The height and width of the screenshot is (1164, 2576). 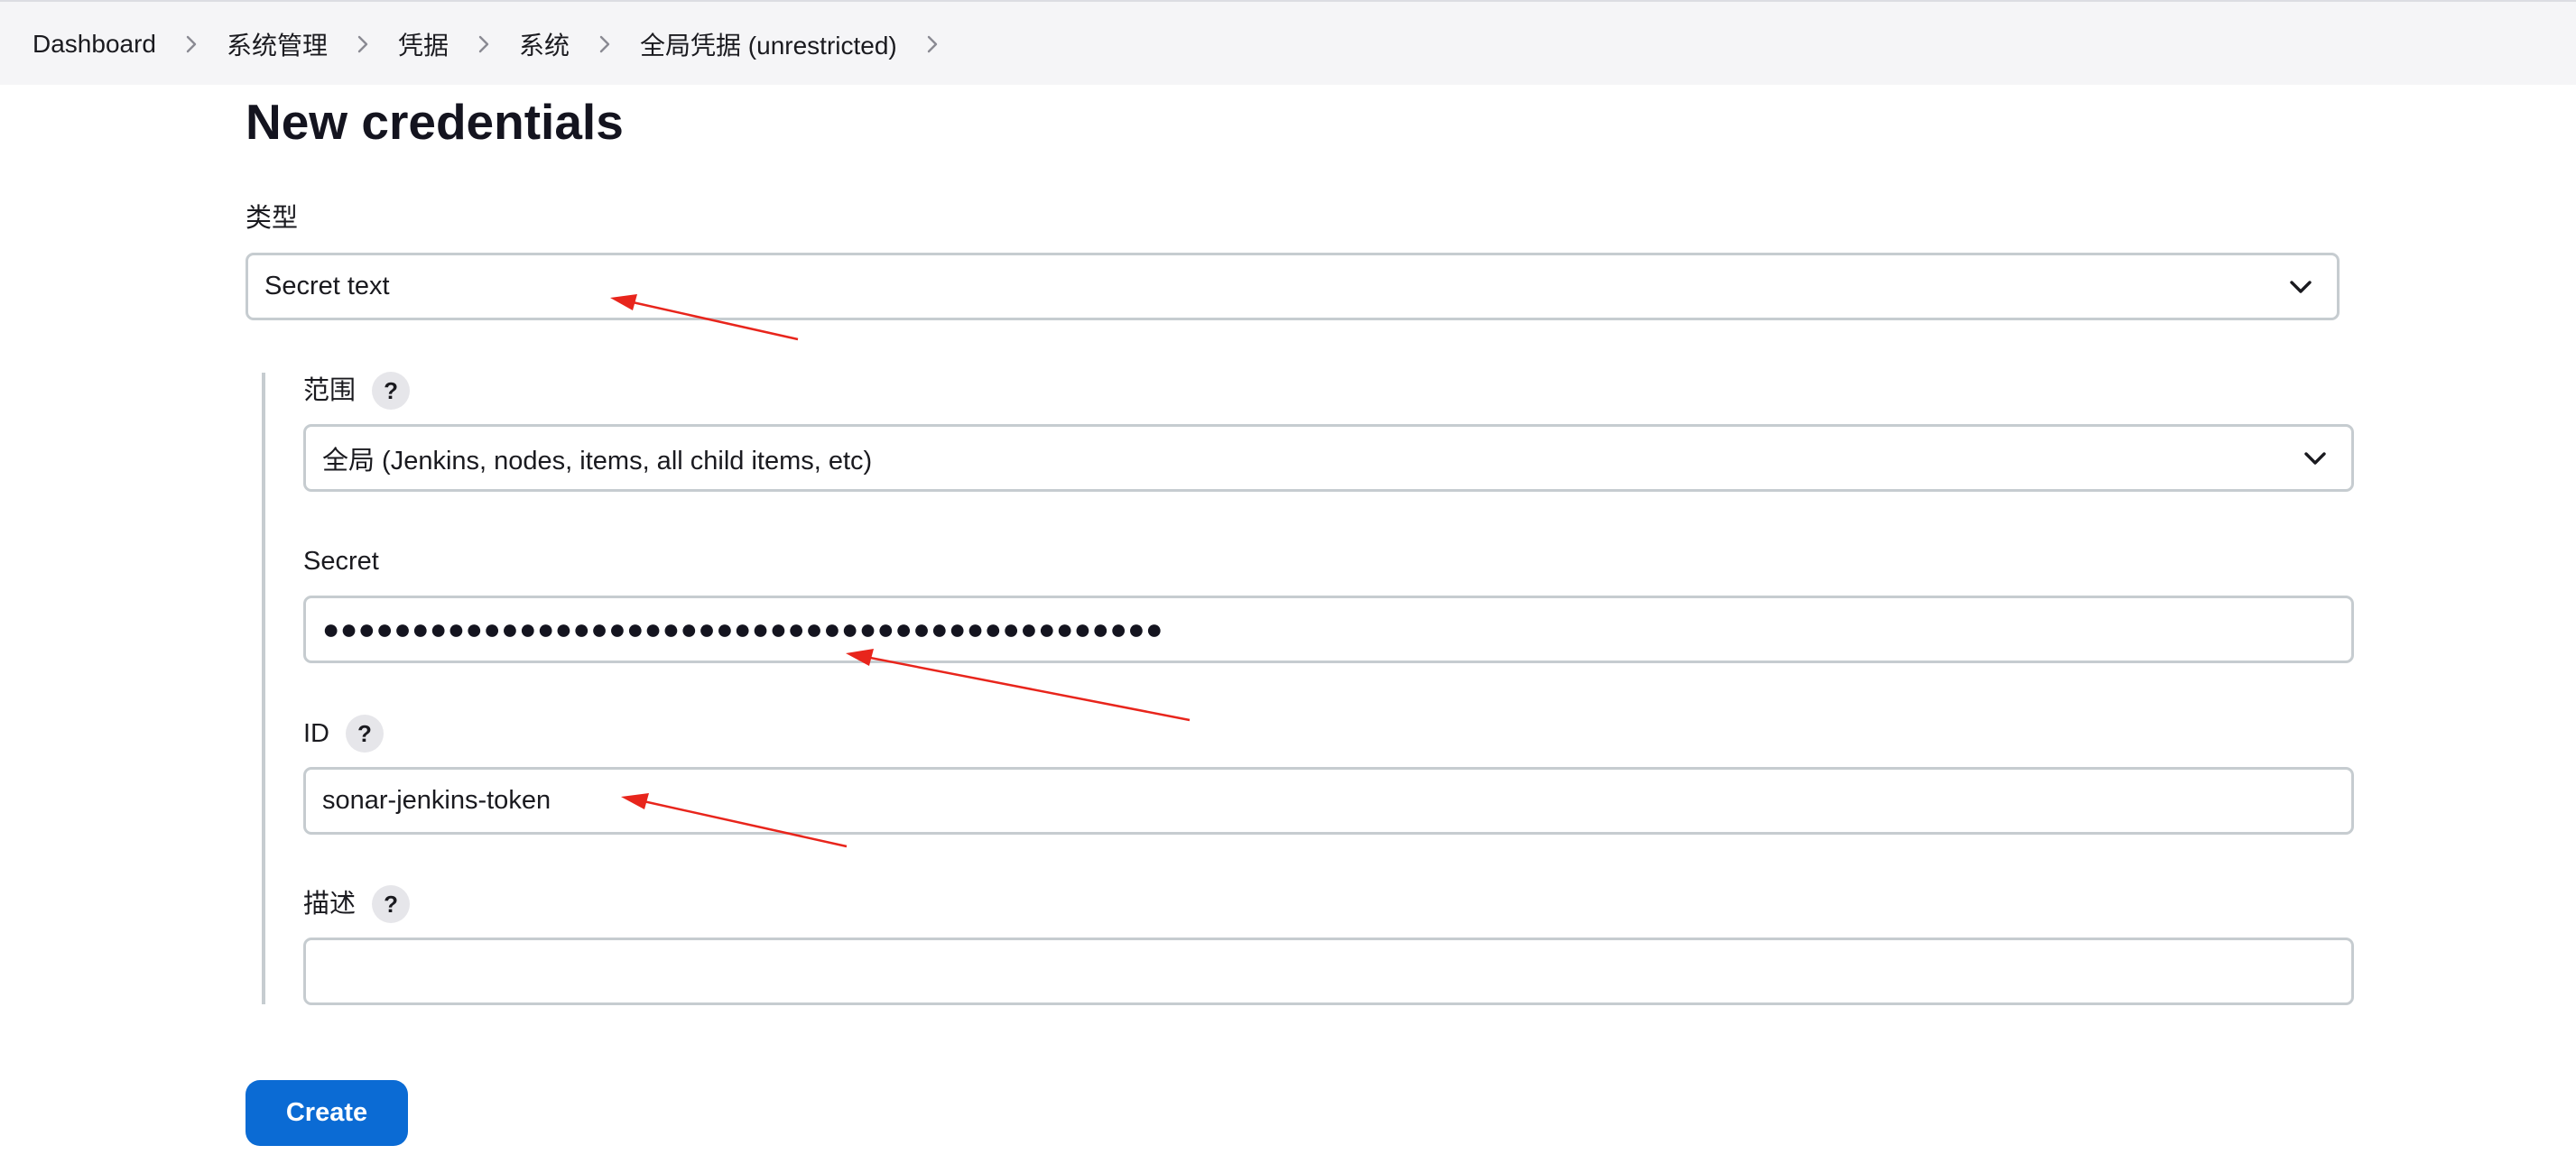 What do you see at coordinates (327, 286) in the screenshot?
I see `type-select-value: Secret text` at bounding box center [327, 286].